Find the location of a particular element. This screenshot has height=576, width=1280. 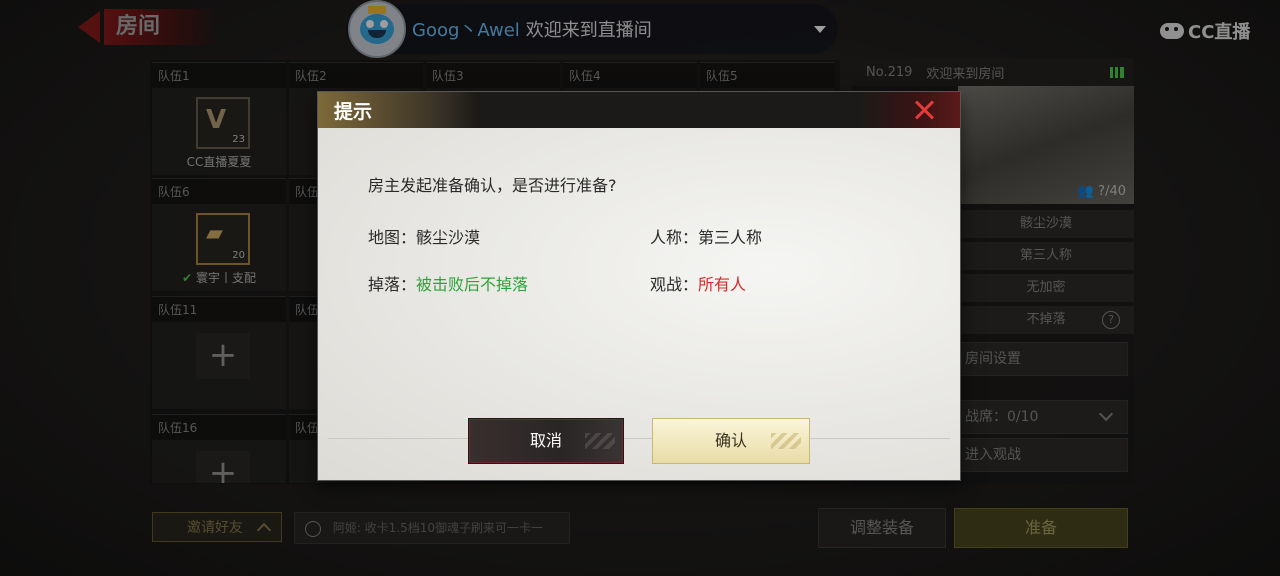

spectate-label: 观战： is located at coordinates (674, 284).